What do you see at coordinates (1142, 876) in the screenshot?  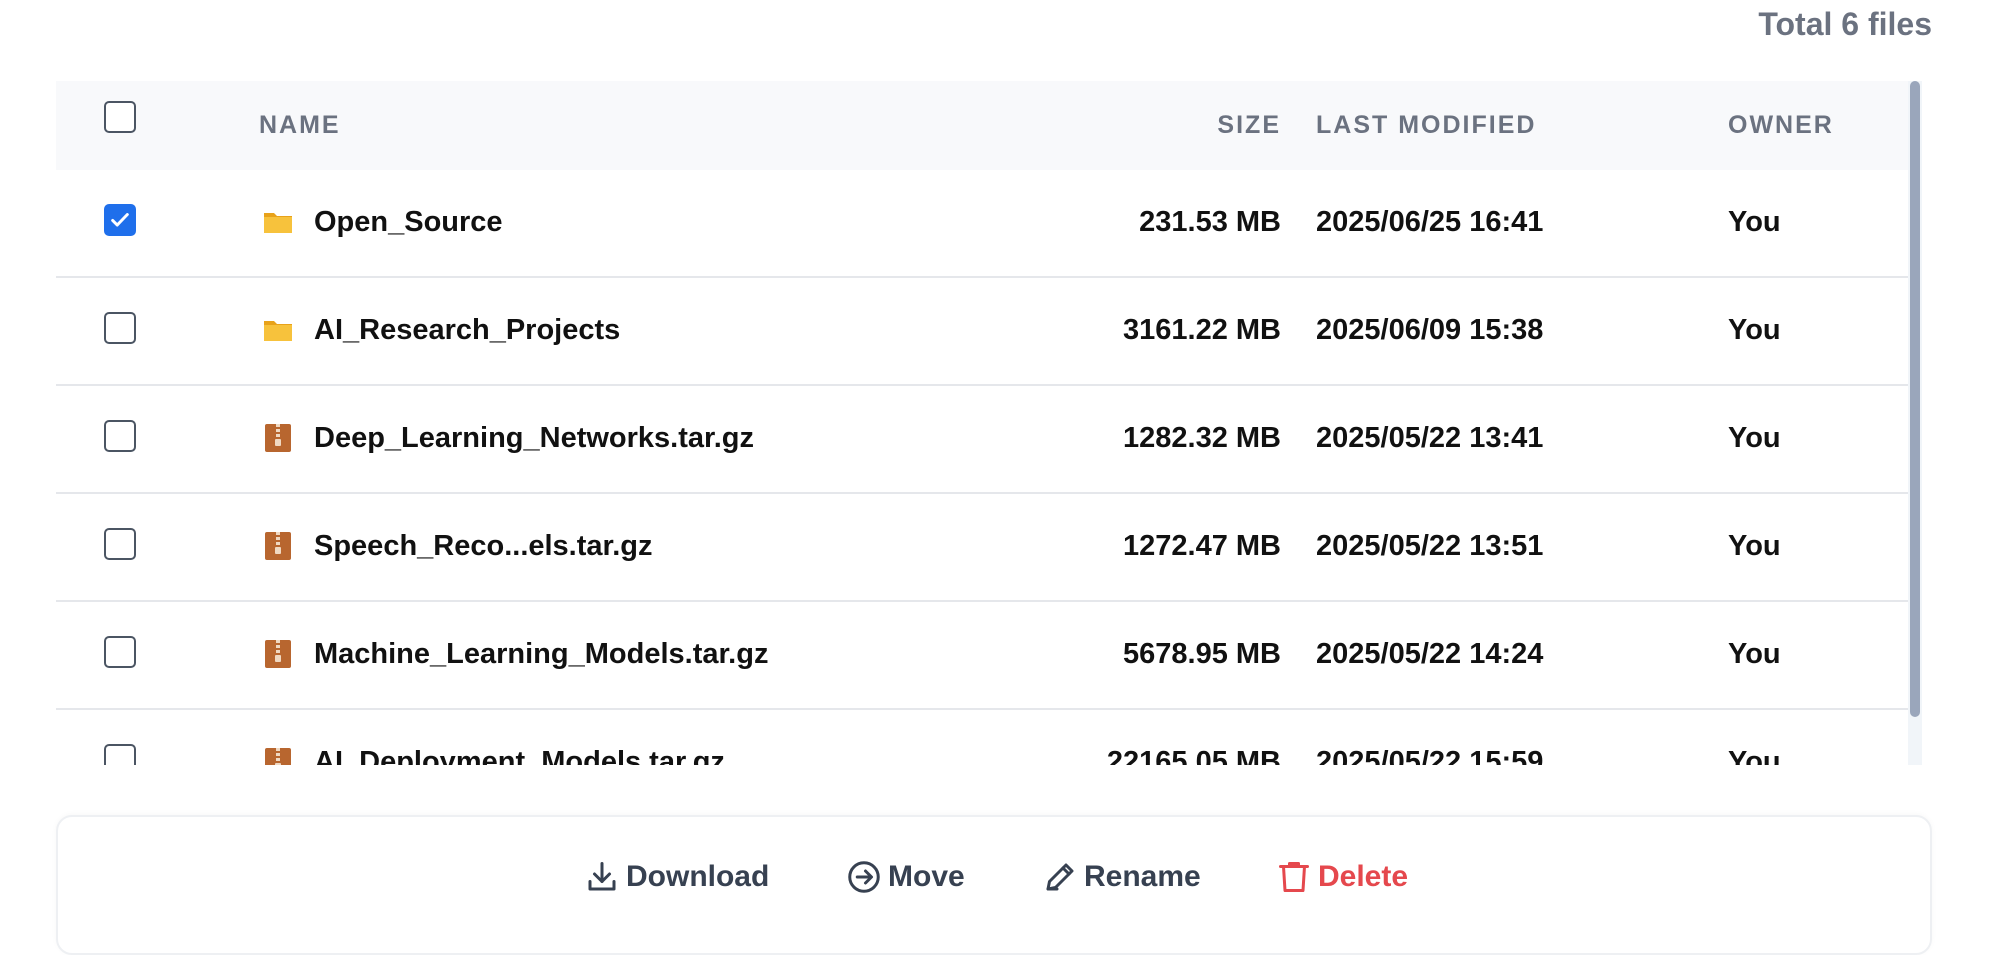 I see `rename-label: Rename` at bounding box center [1142, 876].